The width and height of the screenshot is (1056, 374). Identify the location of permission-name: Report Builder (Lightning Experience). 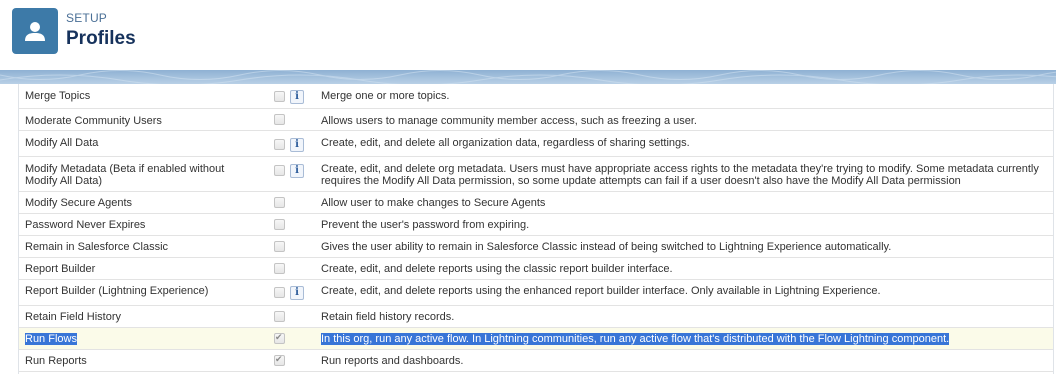
(117, 291).